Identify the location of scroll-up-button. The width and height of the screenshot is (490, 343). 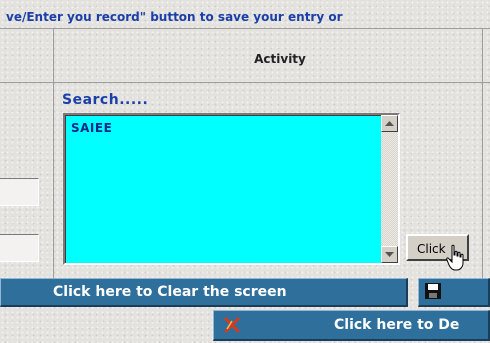
(389, 123).